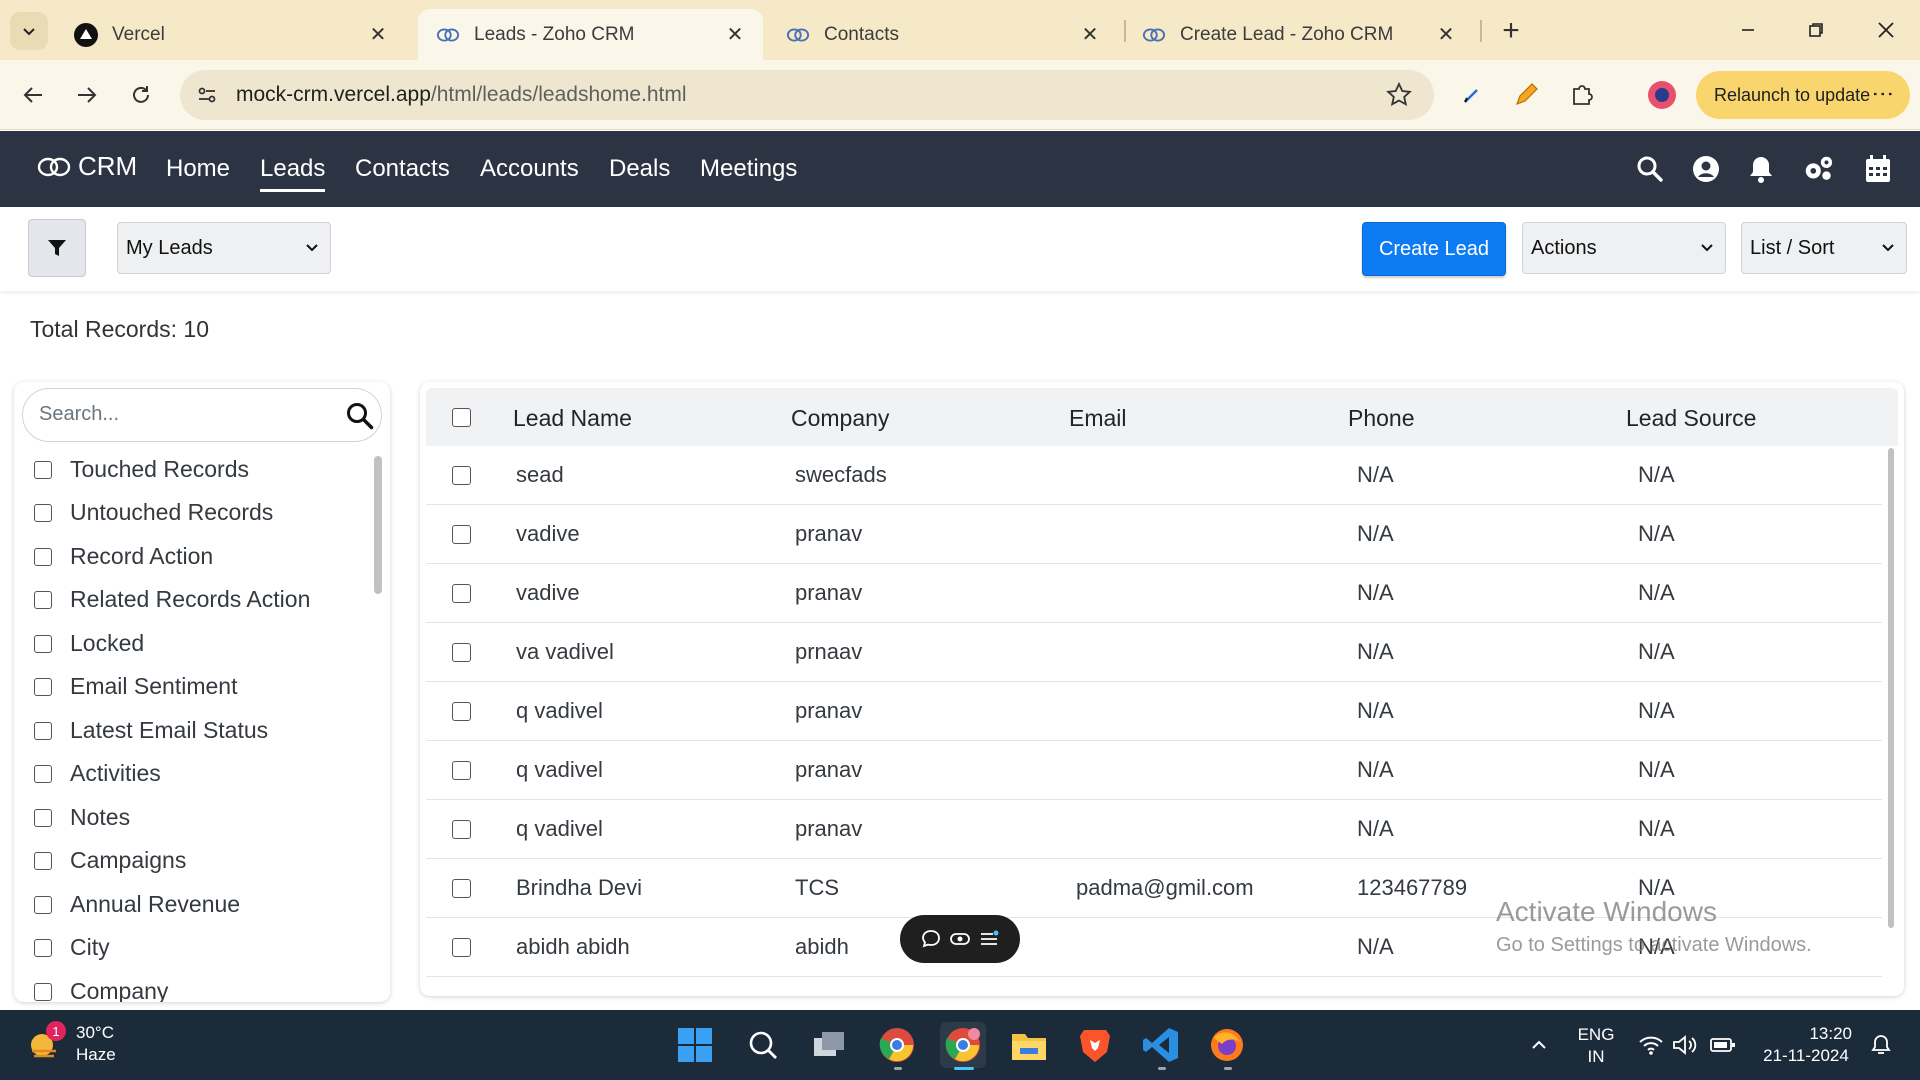 The width and height of the screenshot is (1920, 1080). What do you see at coordinates (1227, 1046) in the screenshot?
I see `firefox-app` at bounding box center [1227, 1046].